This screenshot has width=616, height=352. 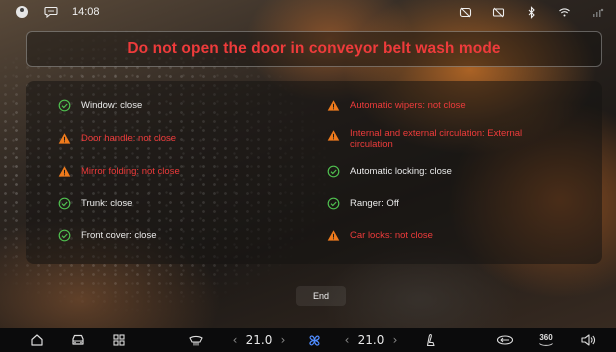 What do you see at coordinates (505, 340) in the screenshot?
I see `vehicle-icon` at bounding box center [505, 340].